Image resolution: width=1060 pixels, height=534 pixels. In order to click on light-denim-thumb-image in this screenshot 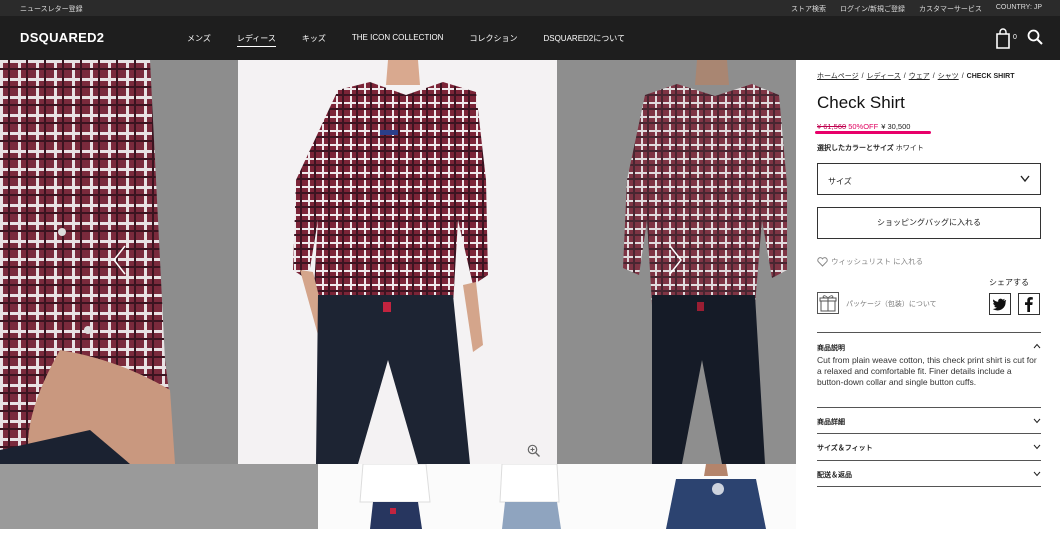, I will do `click(530, 496)`.